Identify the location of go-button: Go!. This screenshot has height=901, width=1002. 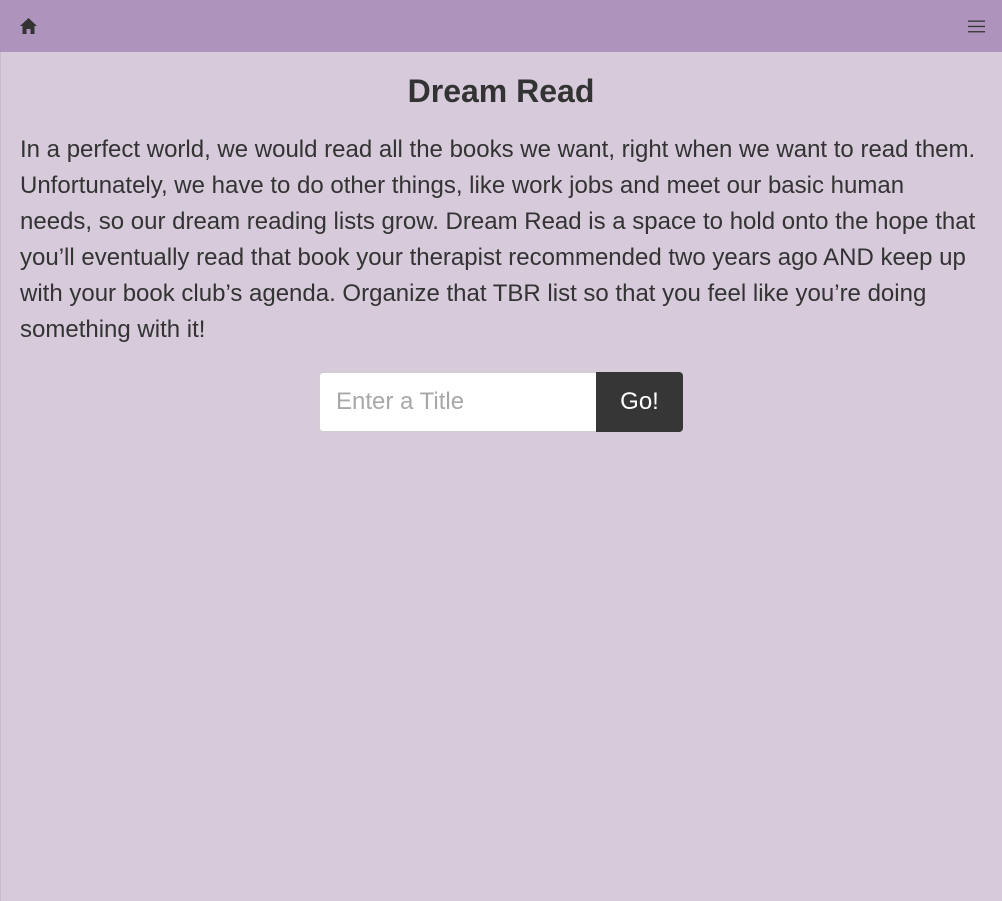
(639, 402).